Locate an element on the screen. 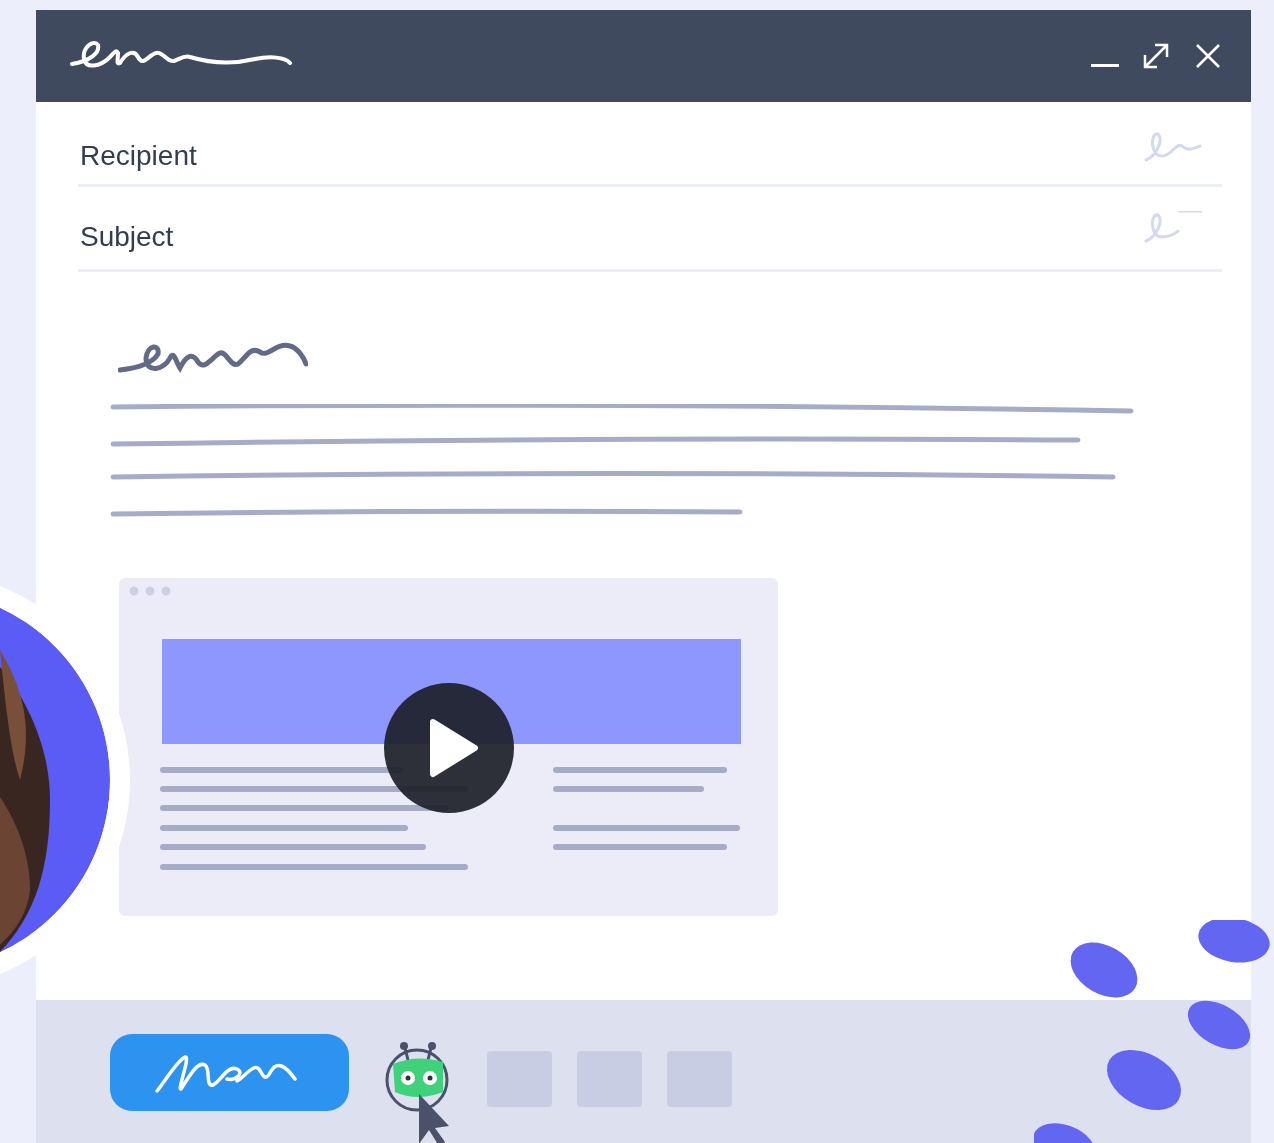 The width and height of the screenshot is (1274, 1143). window-dots-icon is located at coordinates (151, 591).